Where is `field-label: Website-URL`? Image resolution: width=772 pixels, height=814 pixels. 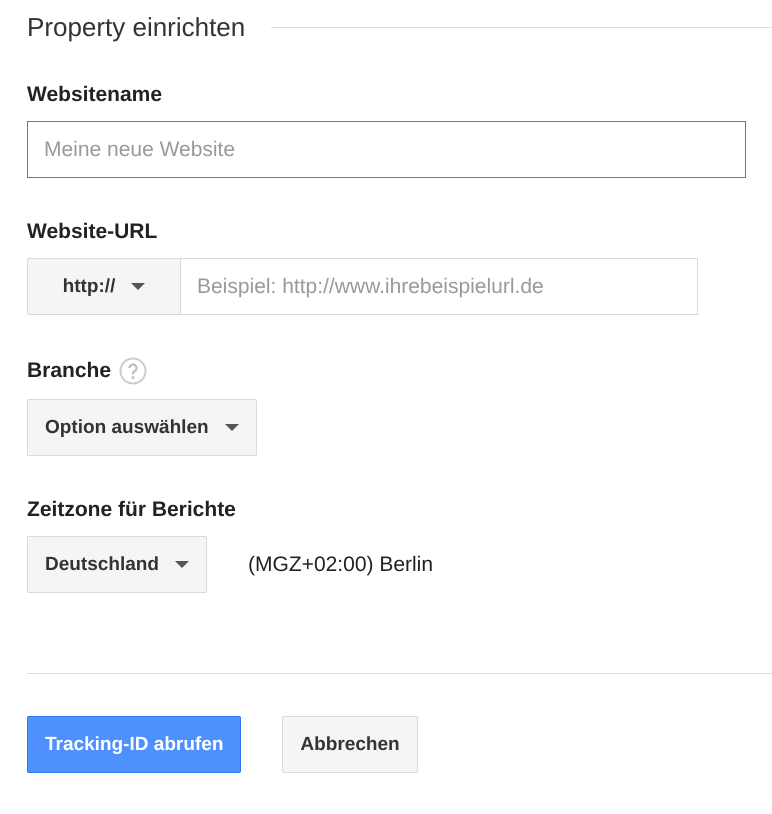 field-label: Website-URL is located at coordinates (92, 232).